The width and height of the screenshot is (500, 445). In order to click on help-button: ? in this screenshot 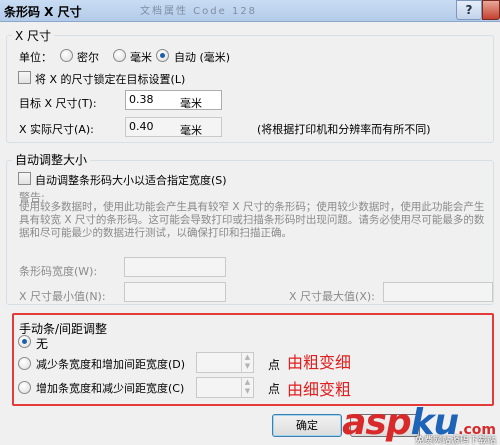, I will do `click(469, 10)`.